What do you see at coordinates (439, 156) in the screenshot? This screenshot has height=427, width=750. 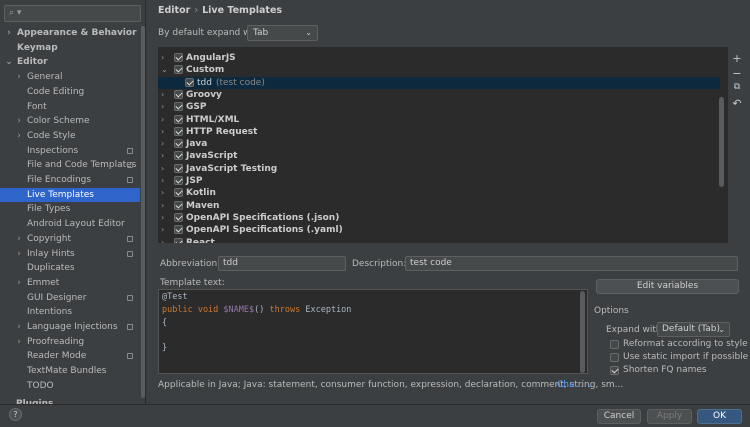 I see `template-group: › JavaScript` at bounding box center [439, 156].